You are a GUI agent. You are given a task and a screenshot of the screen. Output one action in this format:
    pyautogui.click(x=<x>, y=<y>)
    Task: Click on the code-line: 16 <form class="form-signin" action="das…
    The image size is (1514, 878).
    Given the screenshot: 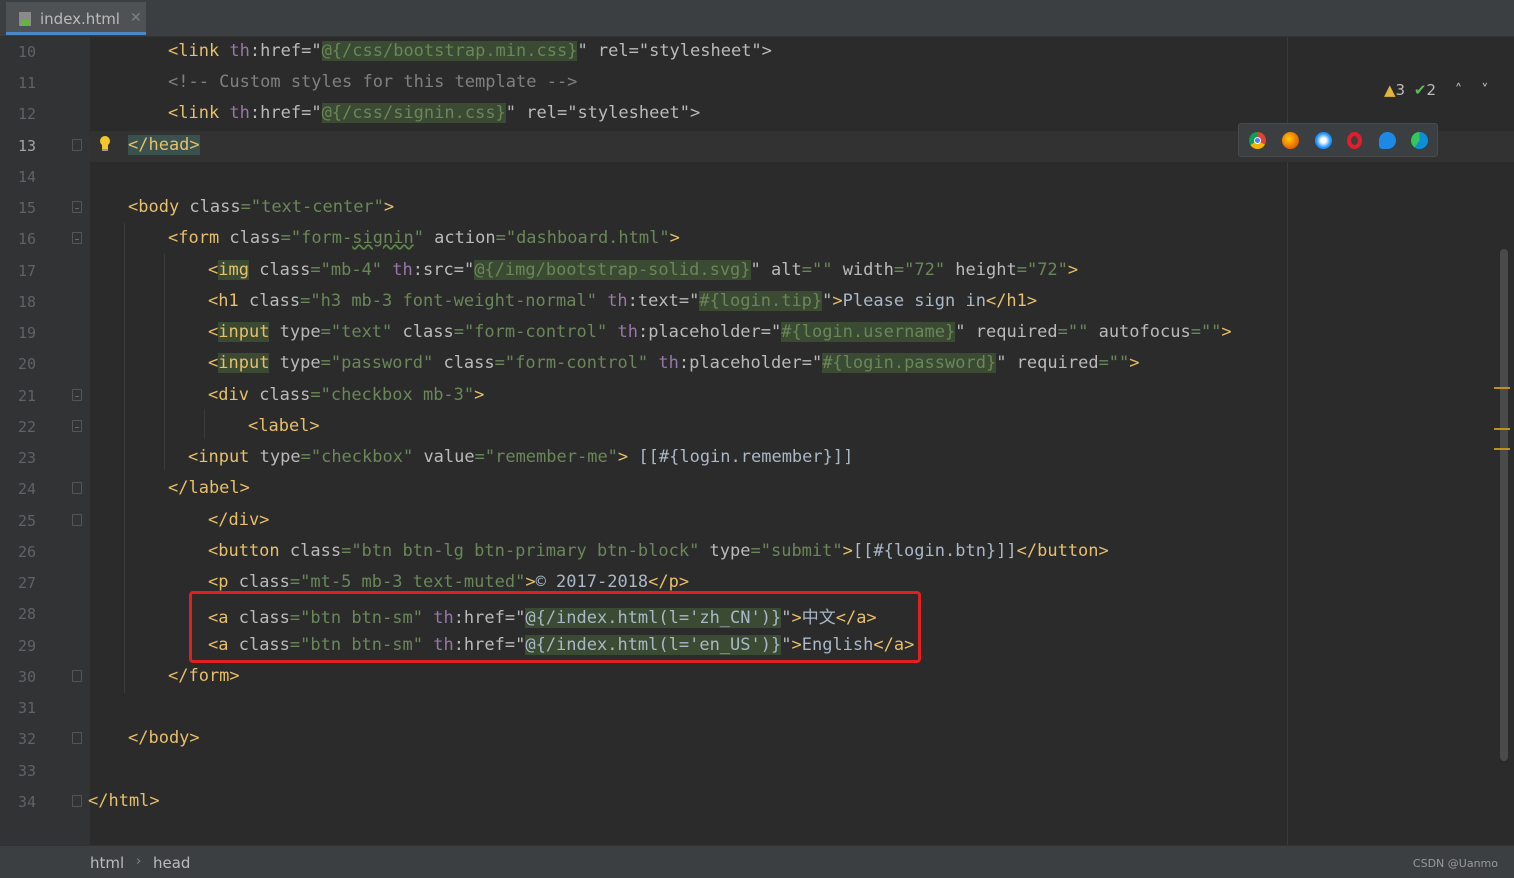 What is the action you would take?
    pyautogui.click(x=757, y=239)
    